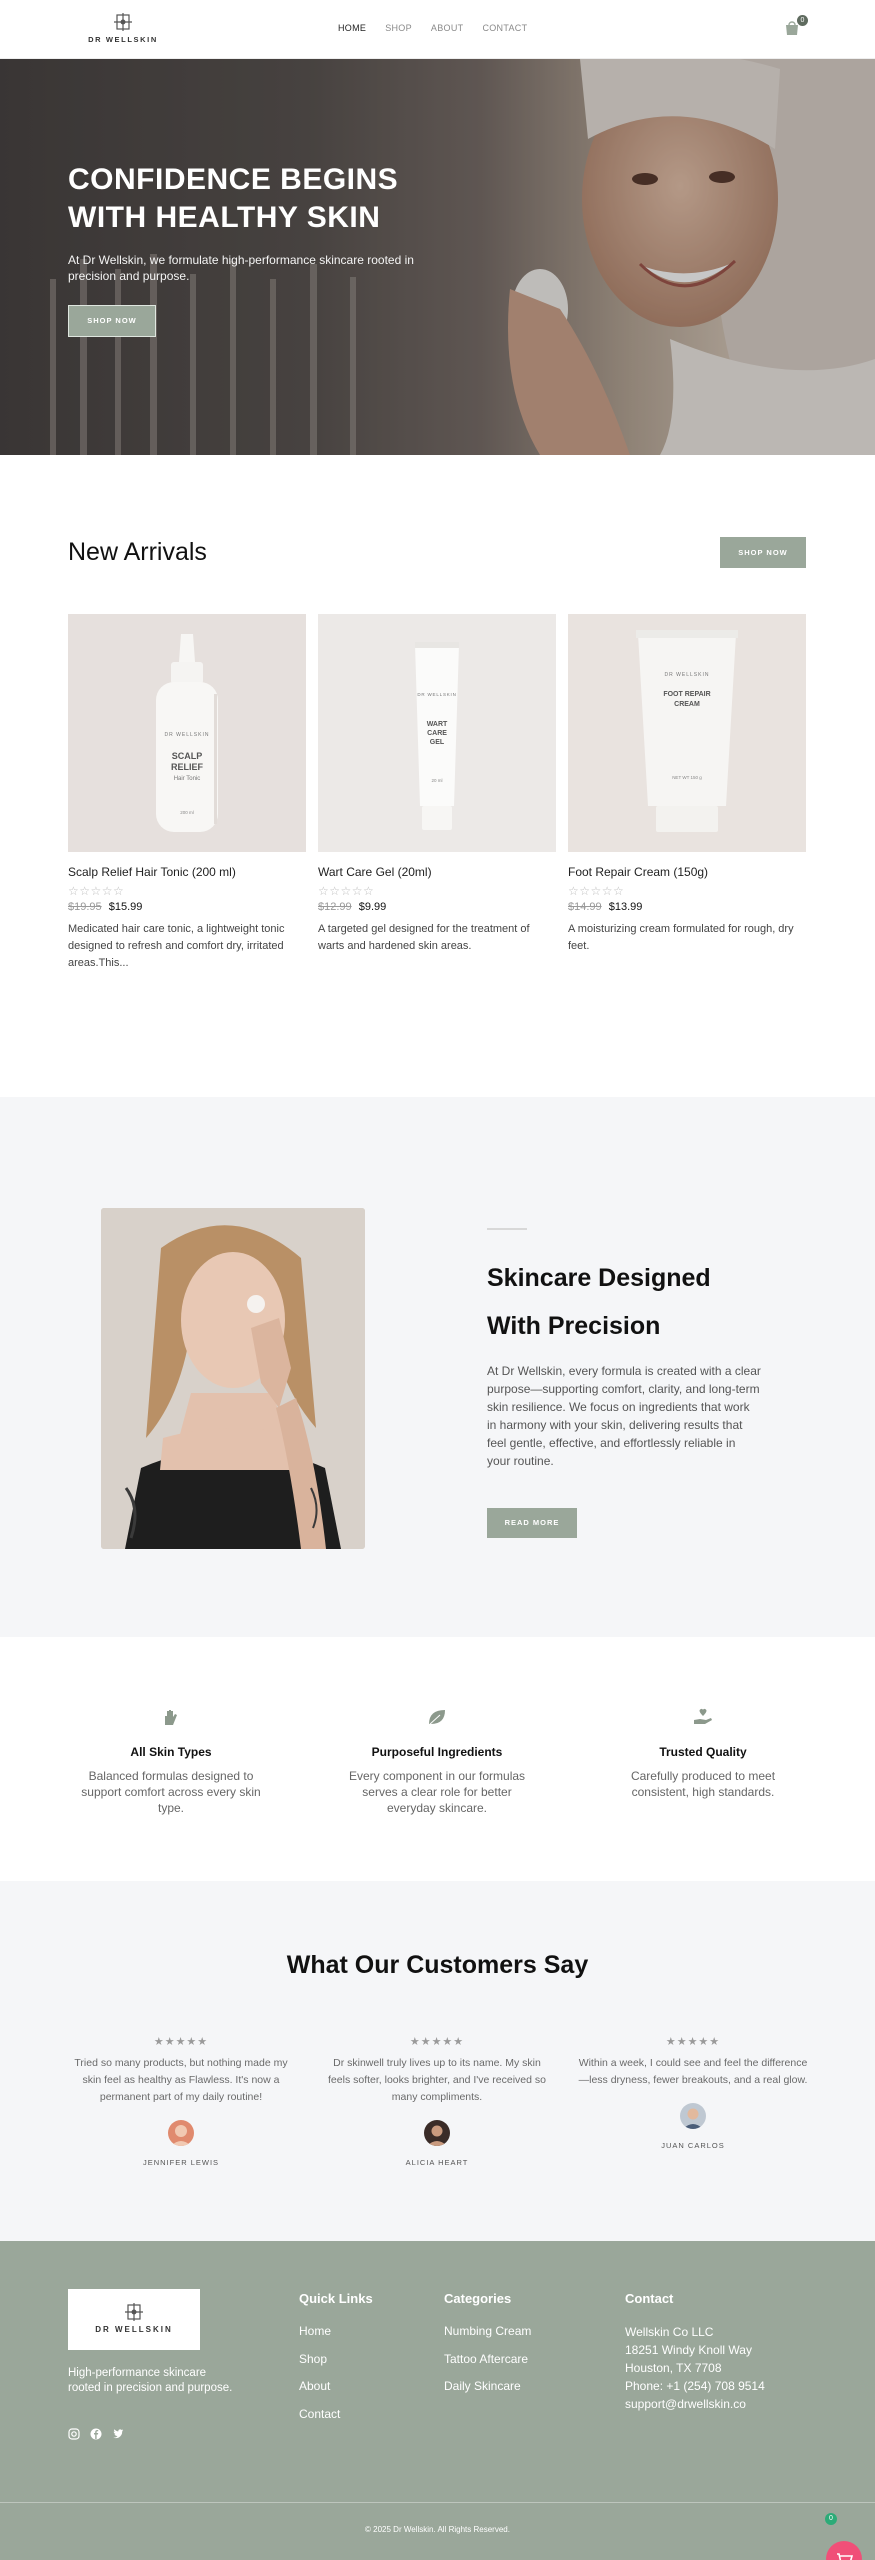  I want to click on footer-link-about: About, so click(336, 2386).